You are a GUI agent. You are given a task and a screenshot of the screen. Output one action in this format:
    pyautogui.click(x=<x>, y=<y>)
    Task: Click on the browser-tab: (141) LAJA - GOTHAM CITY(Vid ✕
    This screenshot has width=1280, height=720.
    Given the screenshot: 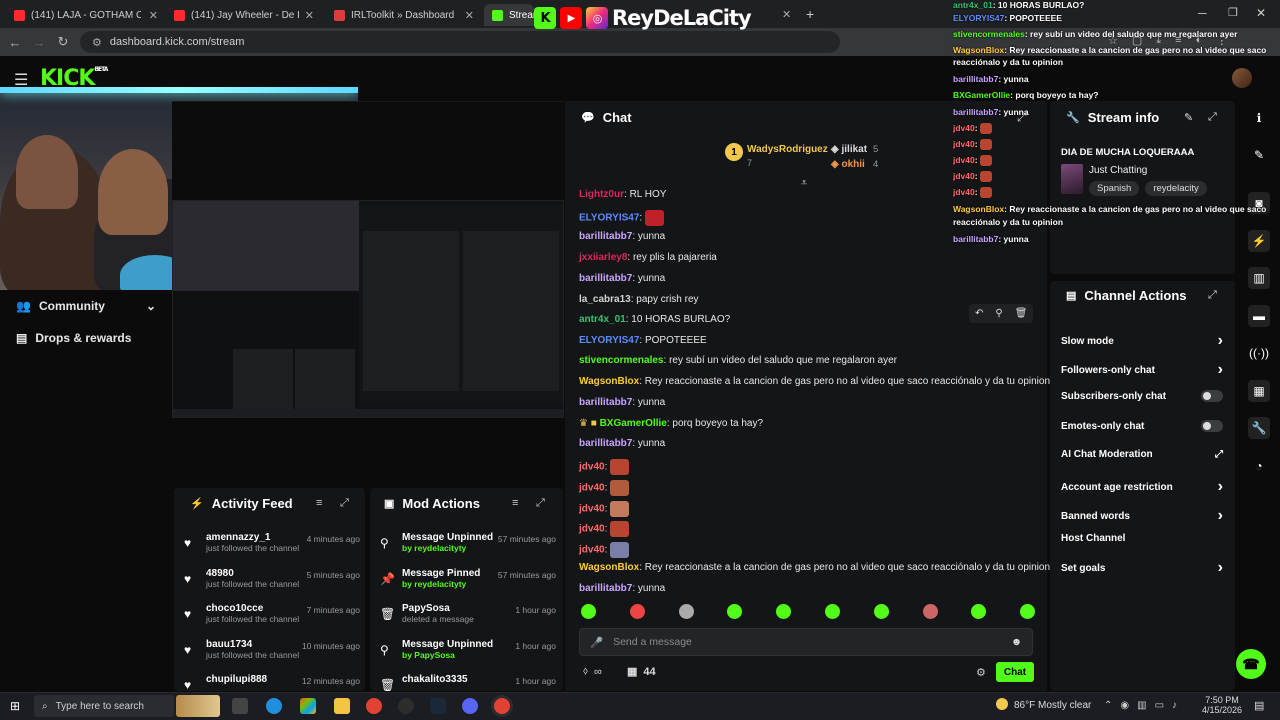 What is the action you would take?
    pyautogui.click(x=86, y=15)
    